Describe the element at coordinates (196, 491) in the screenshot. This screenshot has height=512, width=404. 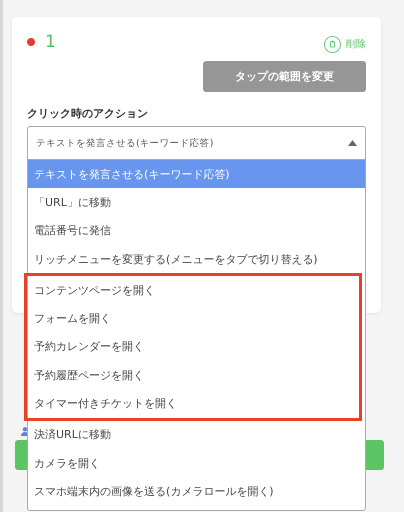
I see `dropdown-option: スマホ端末内の画像を送る(カメラロールを開く)` at that location.